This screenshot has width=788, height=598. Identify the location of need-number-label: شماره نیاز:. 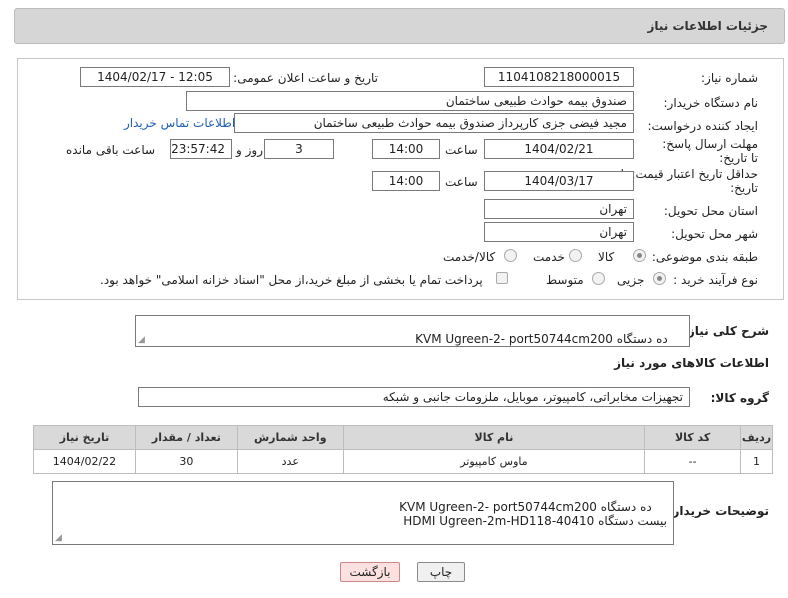
(729, 78).